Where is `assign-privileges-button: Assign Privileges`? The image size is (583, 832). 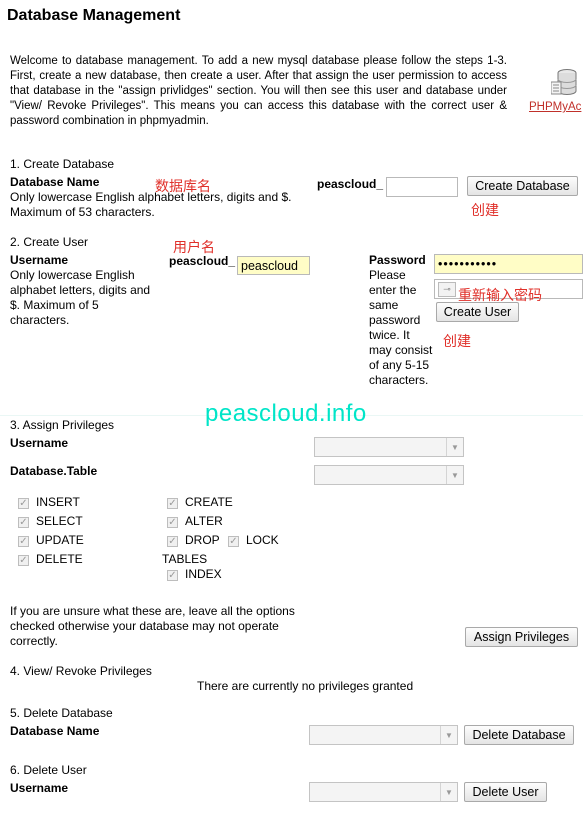
assign-privileges-button: Assign Privileges is located at coordinates (521, 637).